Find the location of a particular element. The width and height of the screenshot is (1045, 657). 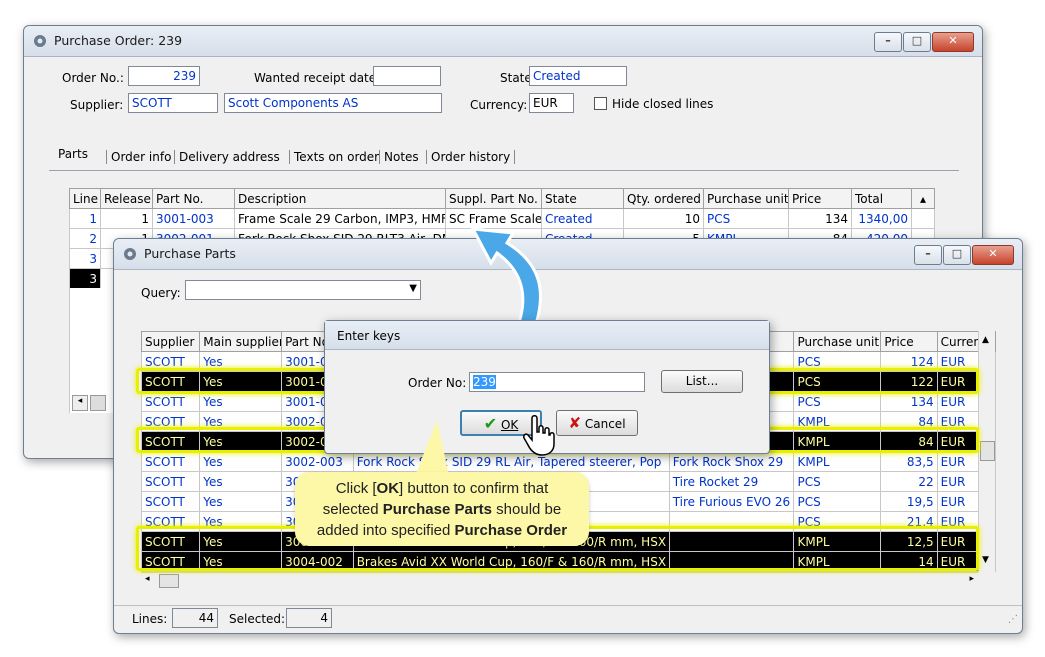

cancel-button: ✘ Cancel is located at coordinates (597, 423).